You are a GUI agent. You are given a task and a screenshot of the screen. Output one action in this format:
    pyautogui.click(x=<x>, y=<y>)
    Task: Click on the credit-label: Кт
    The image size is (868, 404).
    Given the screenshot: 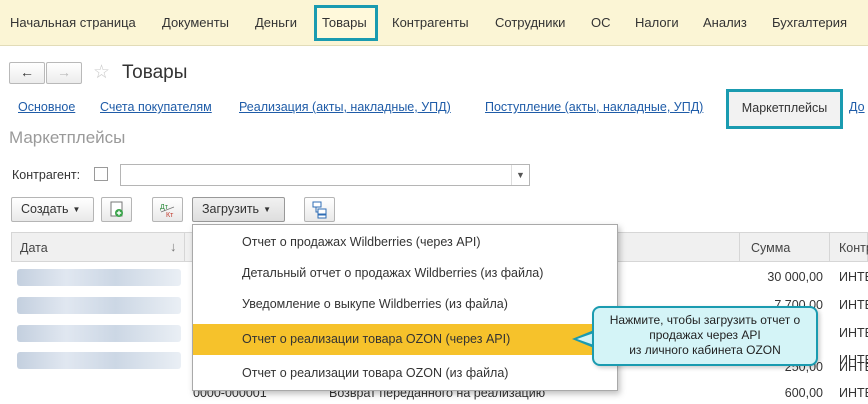 What is the action you would take?
    pyautogui.click(x=170, y=215)
    